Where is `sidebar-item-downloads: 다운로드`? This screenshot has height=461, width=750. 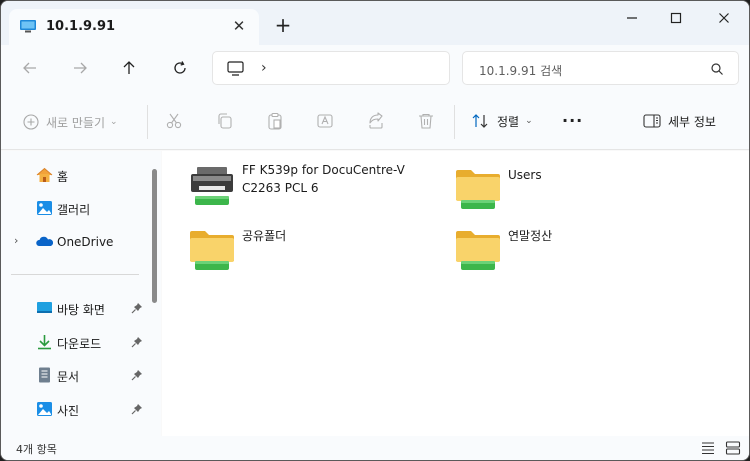 sidebar-item-downloads: 다운로드 is located at coordinates (76, 342).